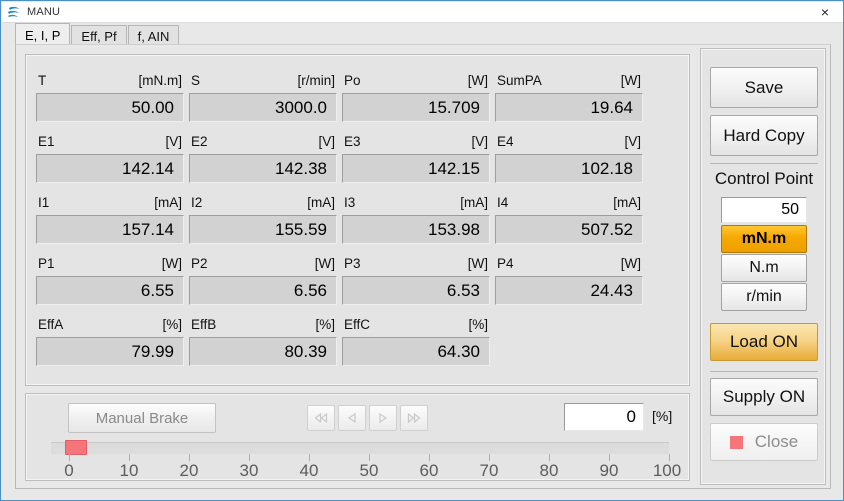  I want to click on readout-label: E1, so click(46, 141).